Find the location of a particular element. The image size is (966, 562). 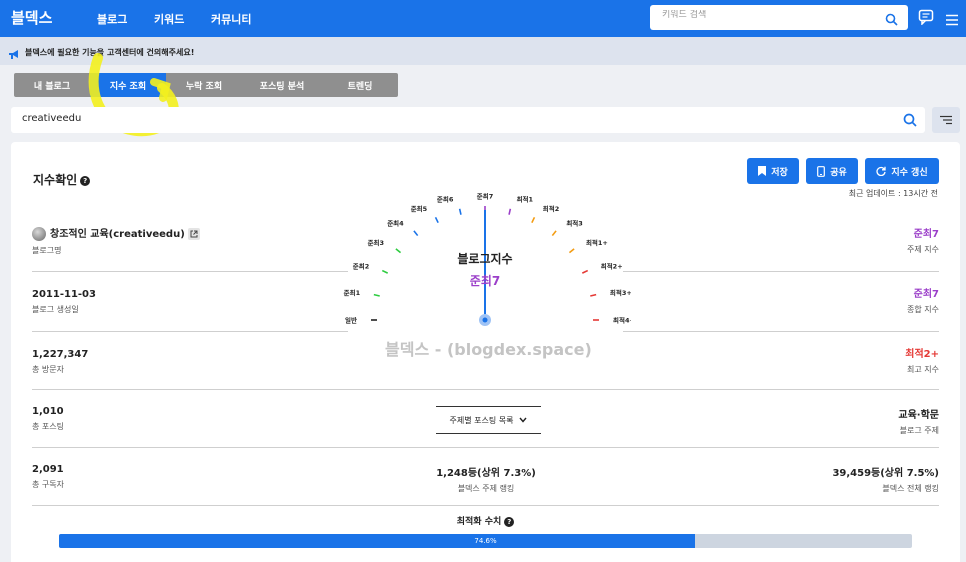

optimization-title: 최적화 수치? is located at coordinates (485, 520).